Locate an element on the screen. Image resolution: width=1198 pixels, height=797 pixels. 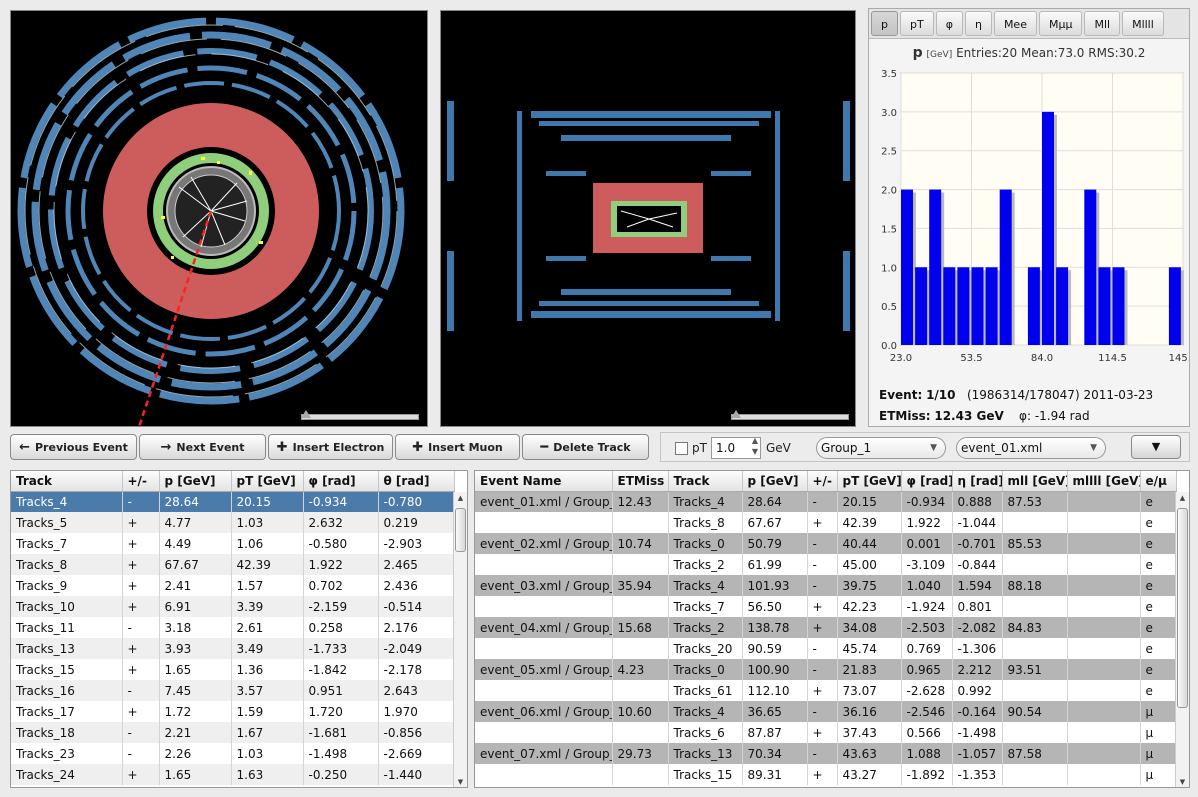
track-row: Tracks_7 +4.49 1.06 -0.580 -2.903 is located at coordinates (233, 543).